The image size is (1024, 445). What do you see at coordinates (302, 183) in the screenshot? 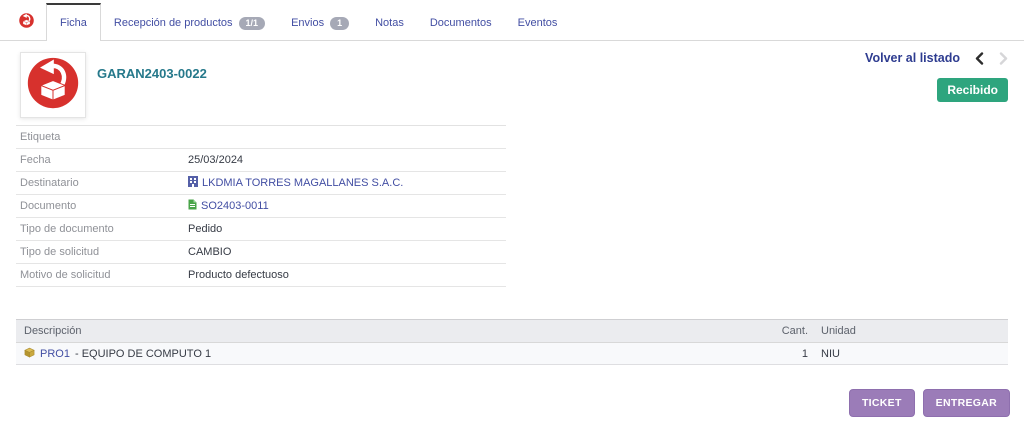
I see `recipient-link: LKDMIA TORRES MAGALLANES S.A.C.` at bounding box center [302, 183].